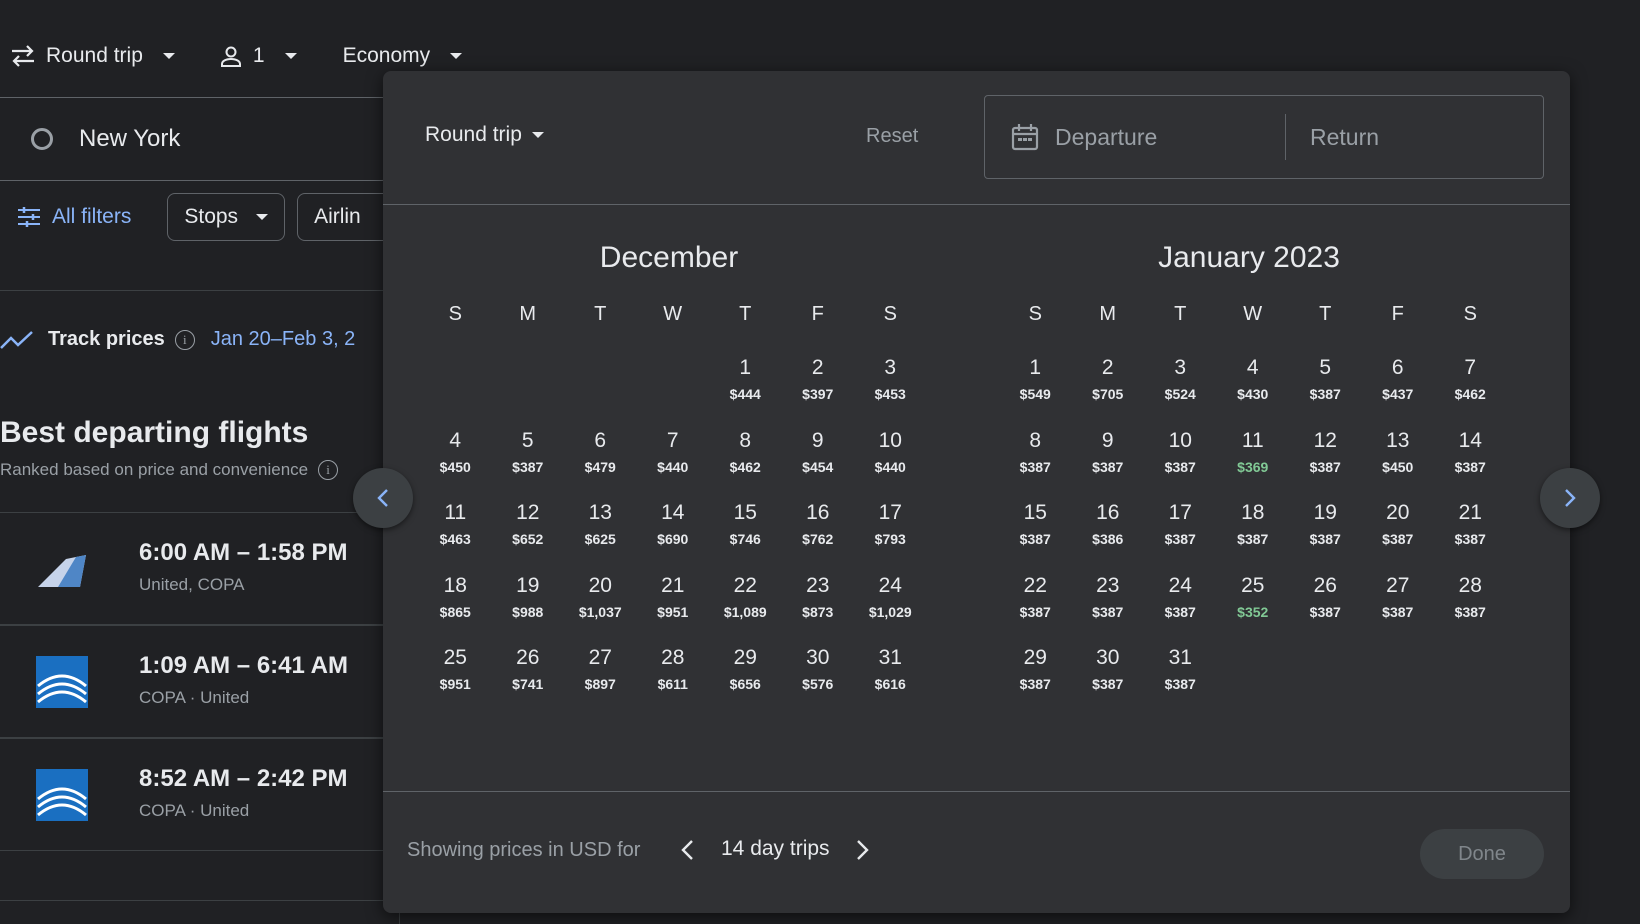 Image resolution: width=1640 pixels, height=924 pixels. I want to click on calendar-day: 22 $1,089, so click(745, 602).